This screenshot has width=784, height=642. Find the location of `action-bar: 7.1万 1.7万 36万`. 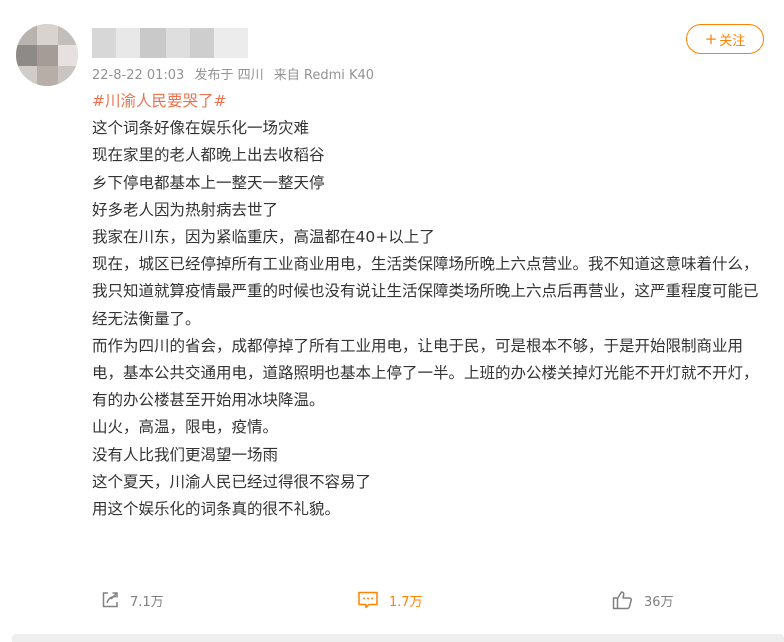

action-bar: 7.1万 1.7万 36万 is located at coordinates (392, 600).